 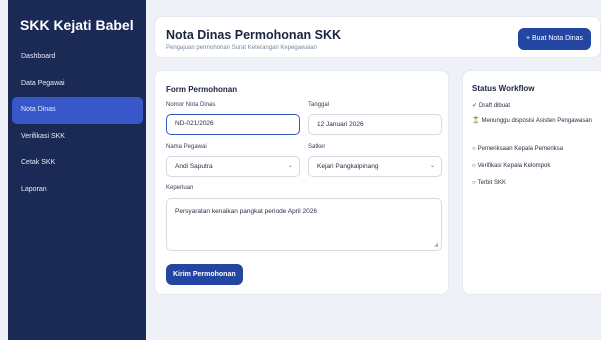 I want to click on checkmark-icon: ✓, so click(x=475, y=106).